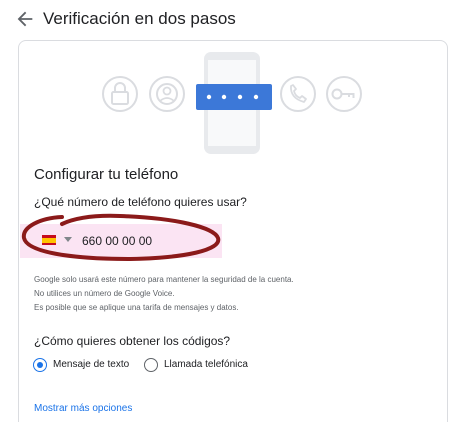  Describe the element at coordinates (49, 240) in the screenshot. I see `spain-flag-icon` at that location.